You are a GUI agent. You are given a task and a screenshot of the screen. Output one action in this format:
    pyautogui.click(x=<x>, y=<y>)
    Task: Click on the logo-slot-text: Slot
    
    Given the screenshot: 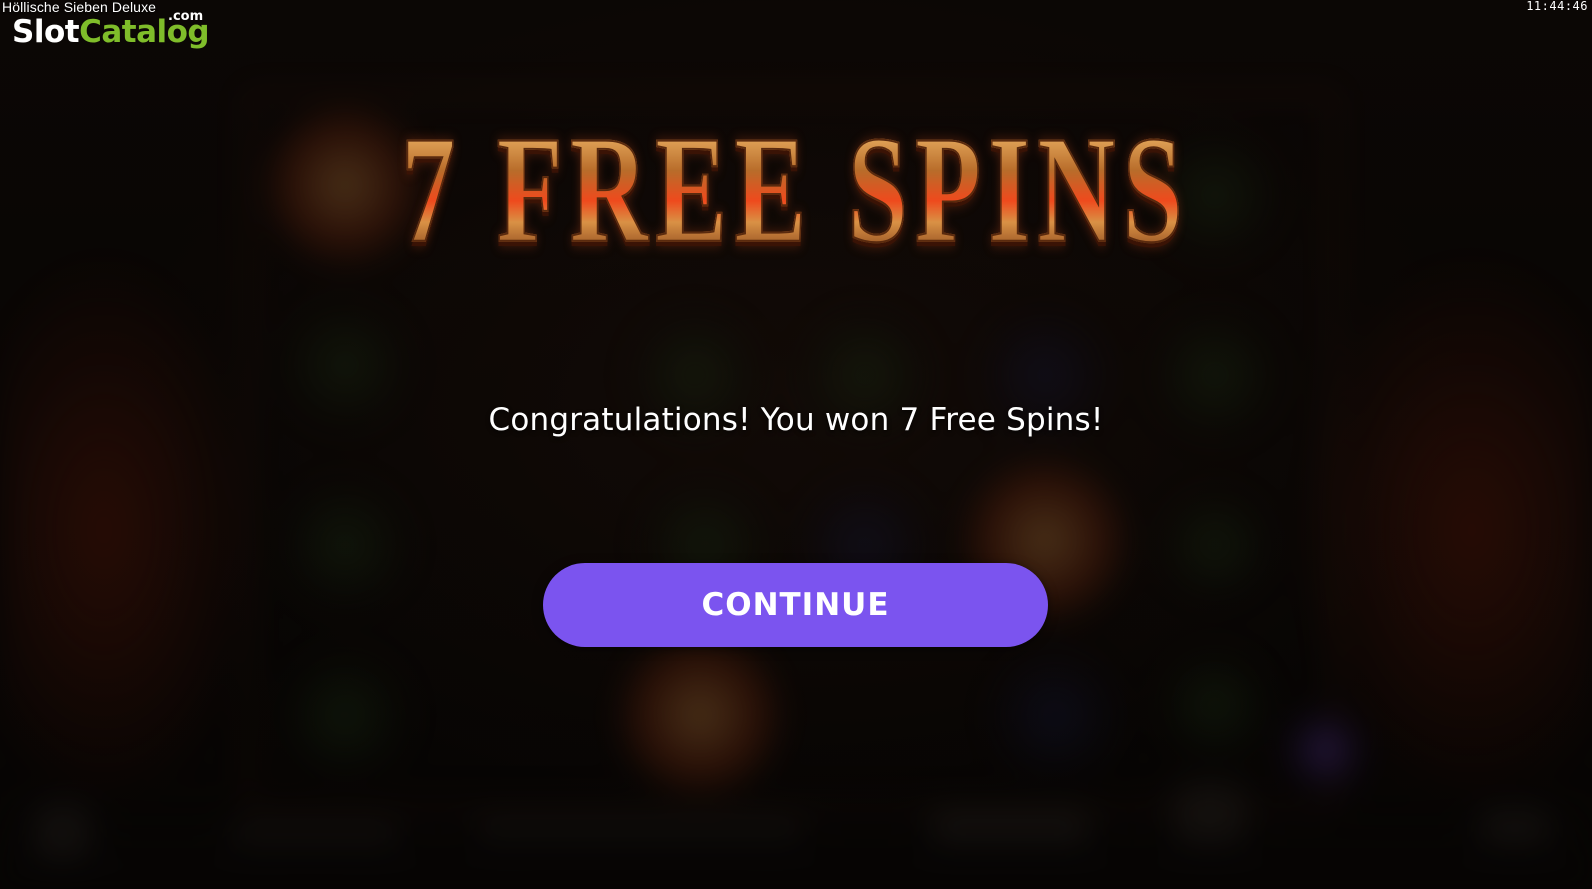 What is the action you would take?
    pyautogui.click(x=46, y=32)
    